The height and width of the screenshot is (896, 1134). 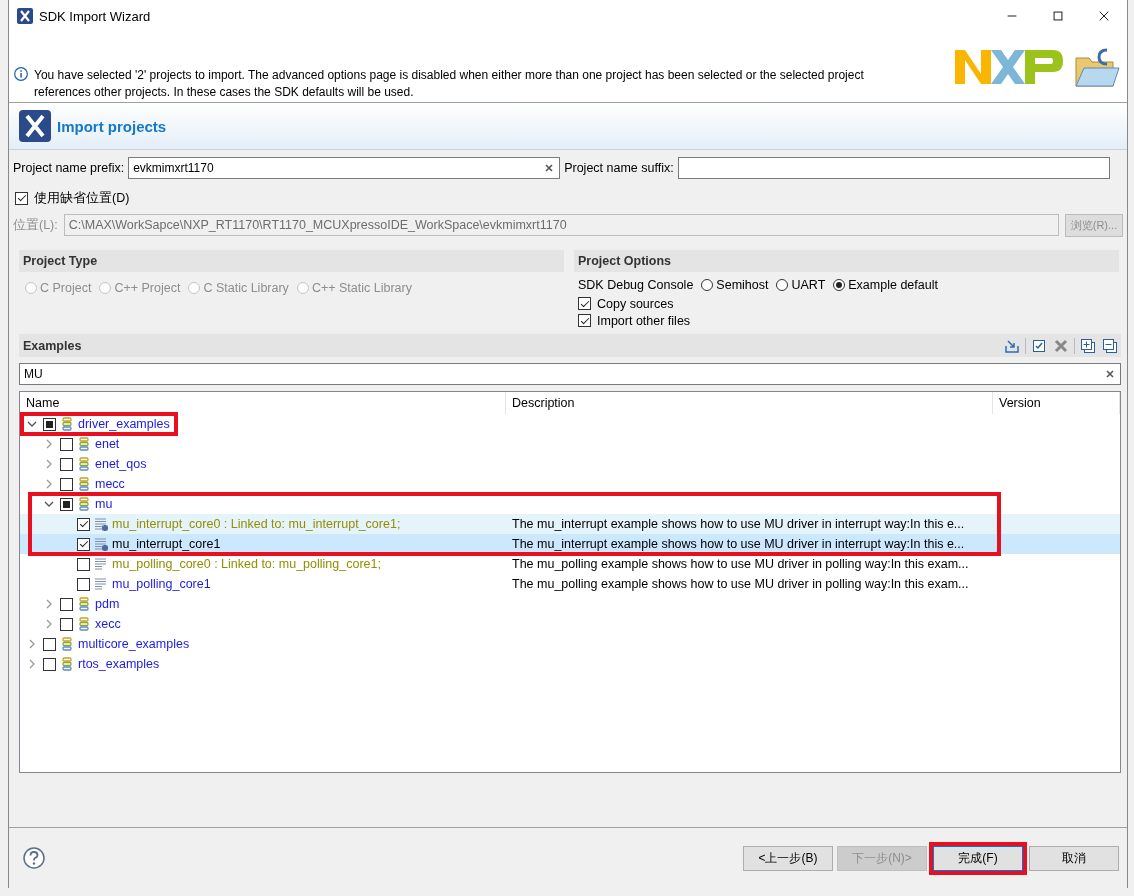 What do you see at coordinates (449, 84) in the screenshot?
I see `info-message: You have selected '2' projects to import. The advanced options page is disabled when either more than one project has been selected or the selected project references other projects. In these cases the SDK defaults will be used.` at bounding box center [449, 84].